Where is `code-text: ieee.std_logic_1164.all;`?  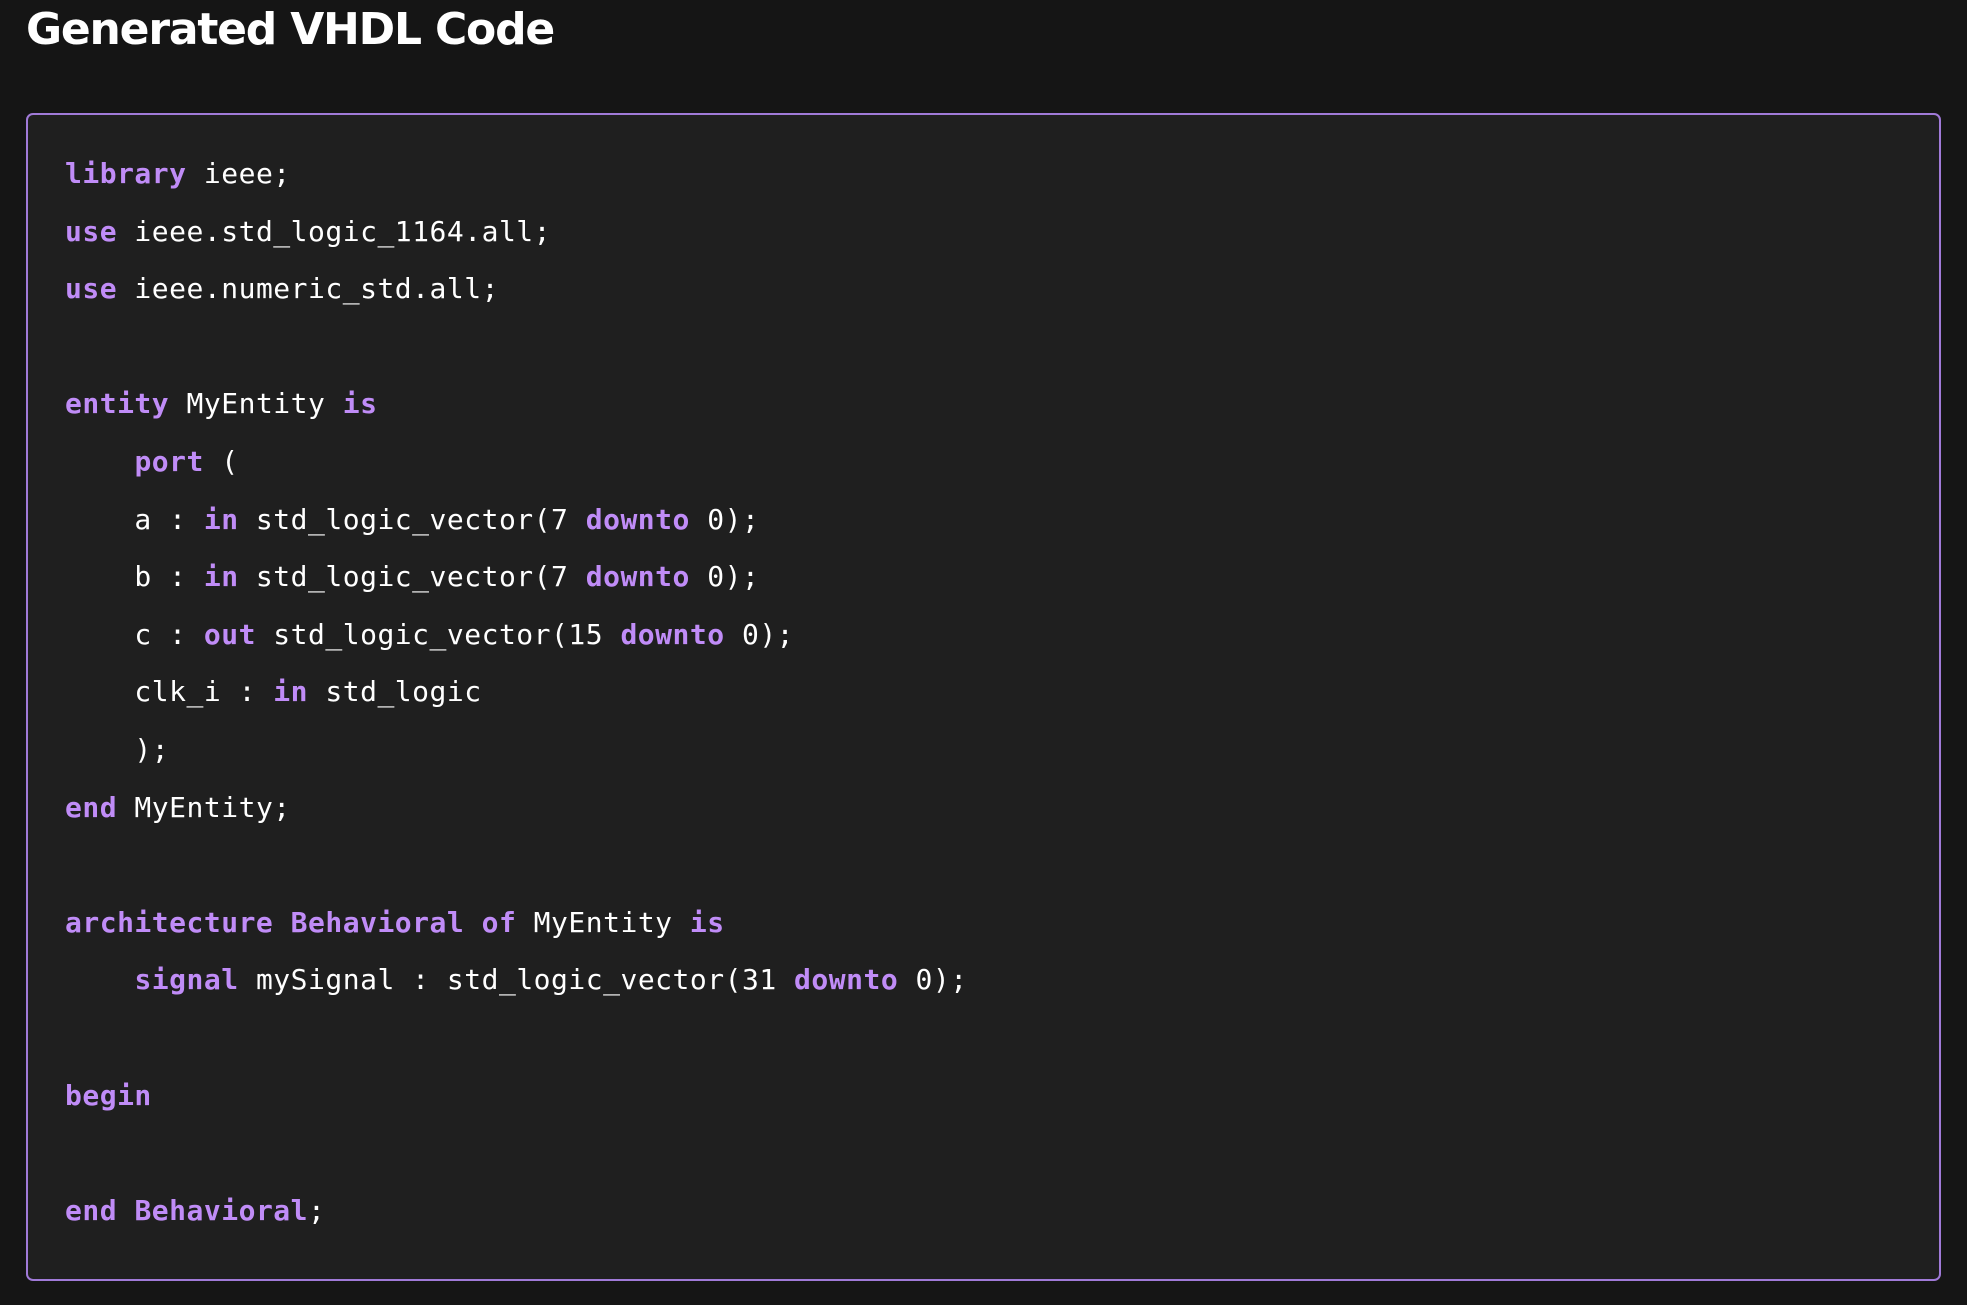
code-text: ieee.std_logic_1164.all; is located at coordinates (334, 231).